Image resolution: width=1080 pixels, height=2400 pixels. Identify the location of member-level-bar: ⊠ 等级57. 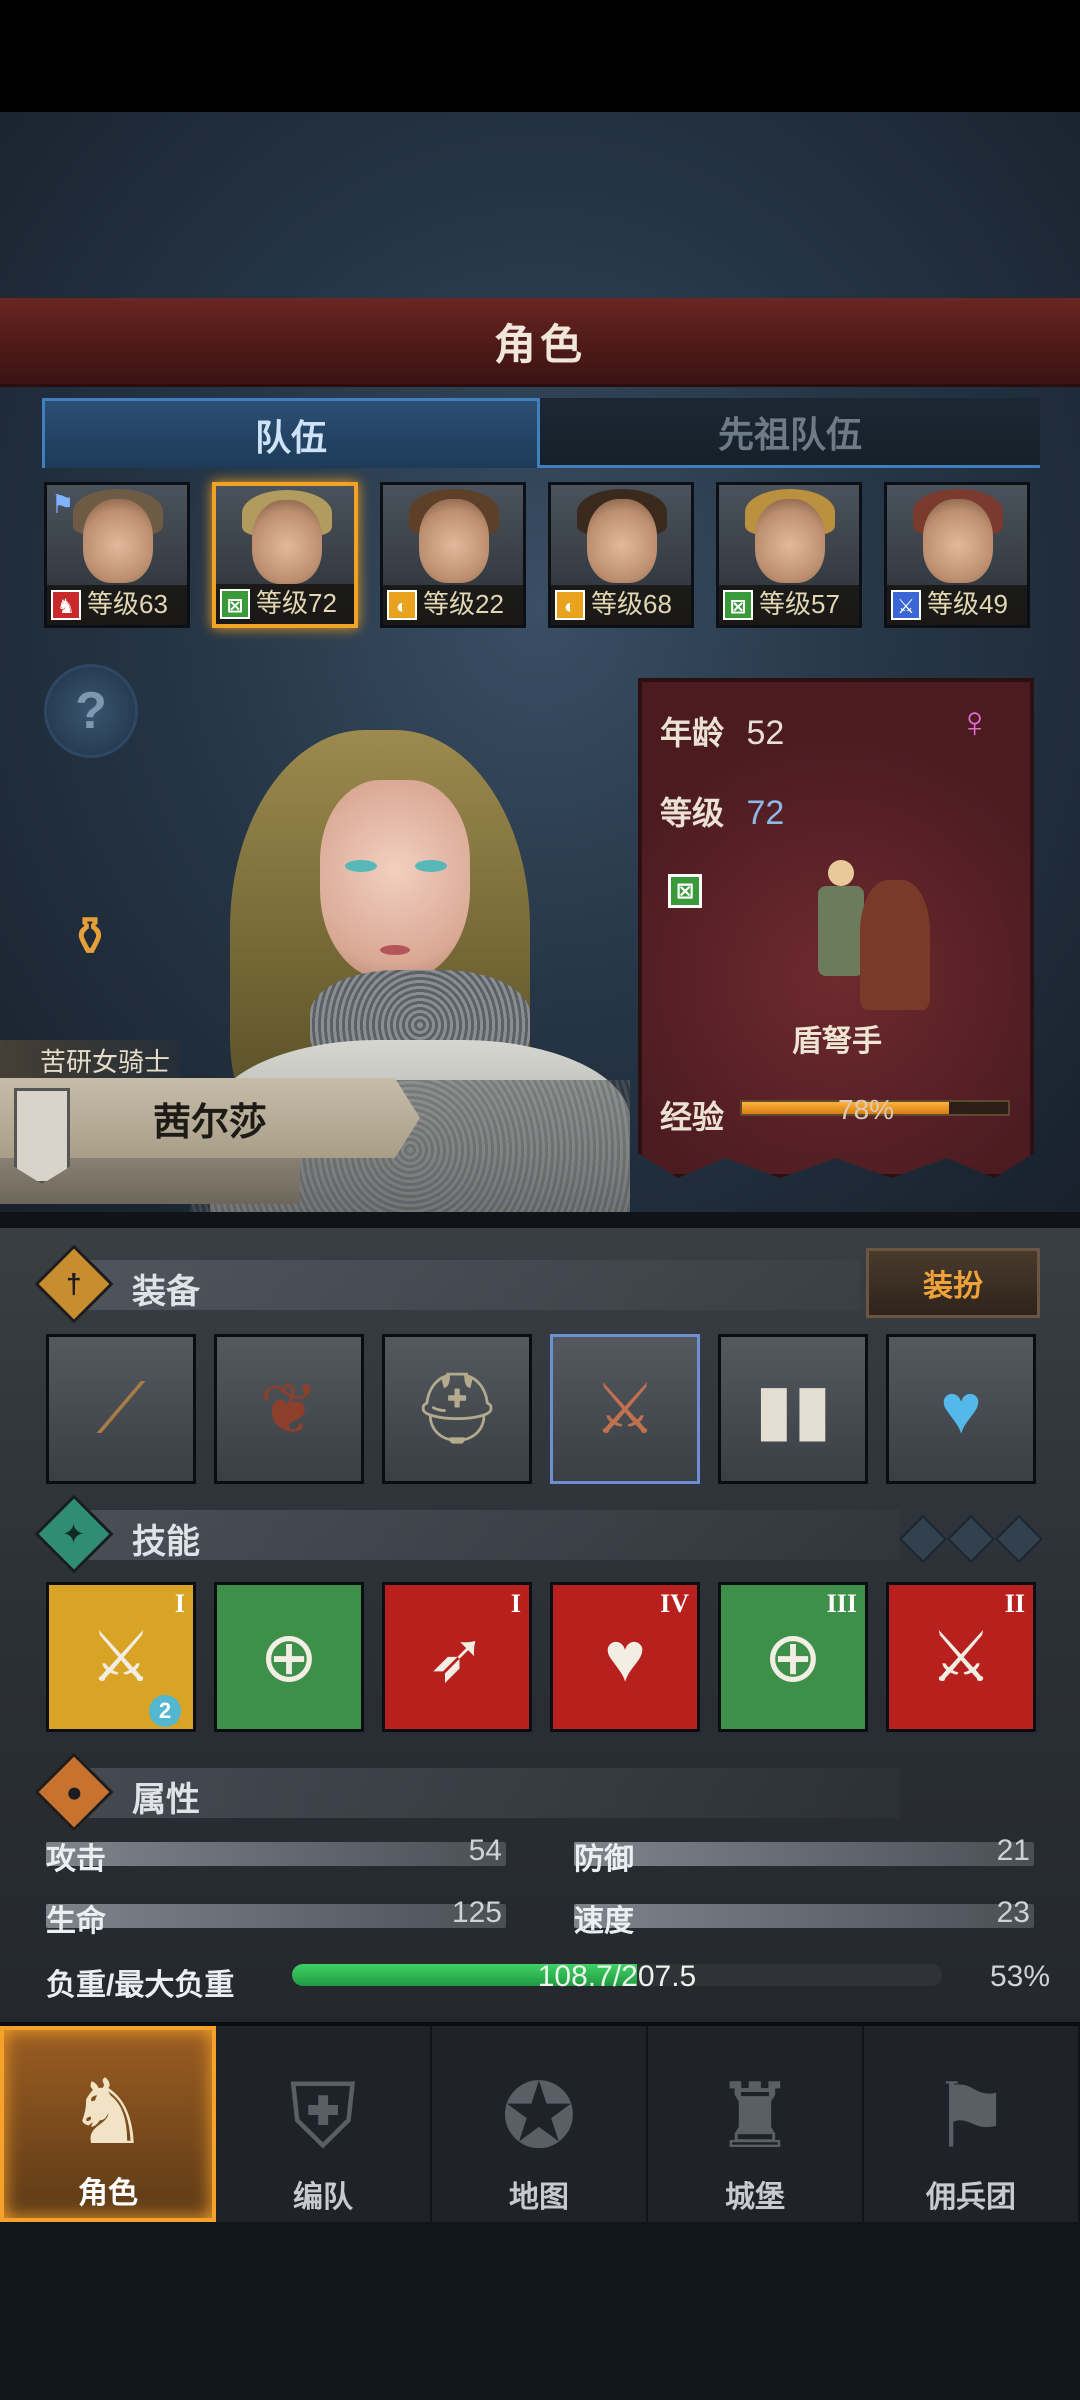
(789, 605).